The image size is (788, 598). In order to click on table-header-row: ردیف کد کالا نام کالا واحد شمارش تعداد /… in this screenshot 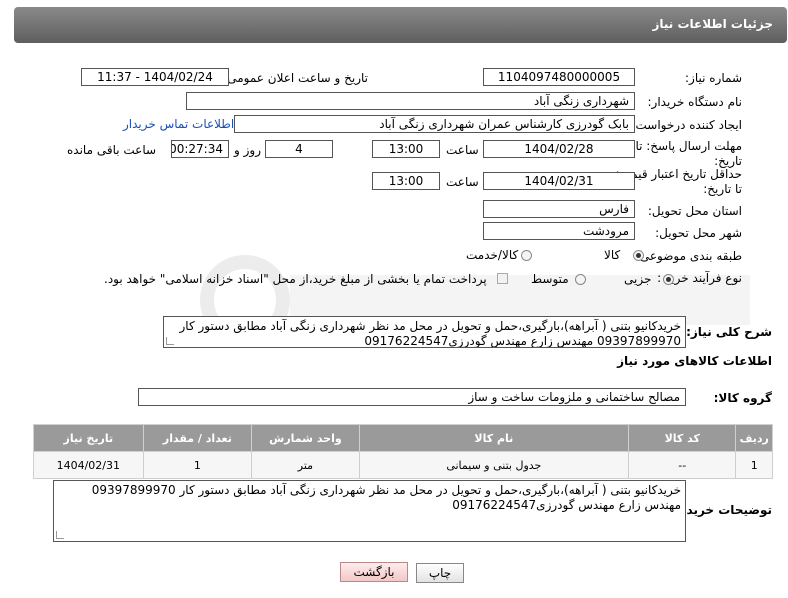, I will do `click(403, 438)`.